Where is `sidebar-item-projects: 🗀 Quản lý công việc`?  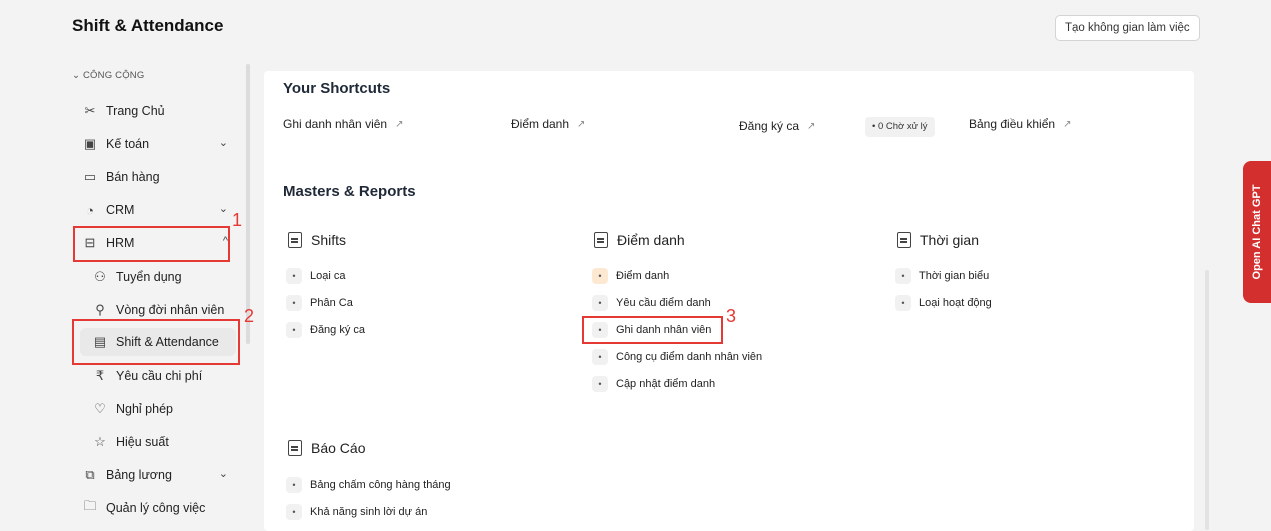
sidebar-item-projects: 🗀 Quản lý công việc is located at coordinates (154, 508).